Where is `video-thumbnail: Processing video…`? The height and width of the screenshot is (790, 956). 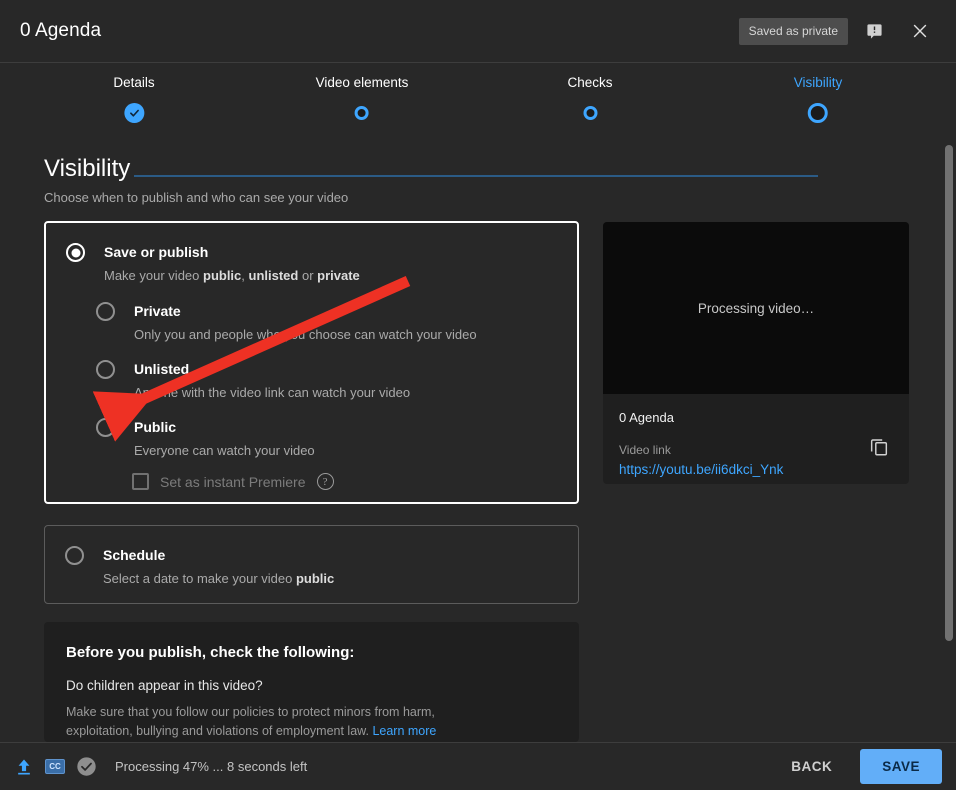
video-thumbnail: Processing video… is located at coordinates (756, 308).